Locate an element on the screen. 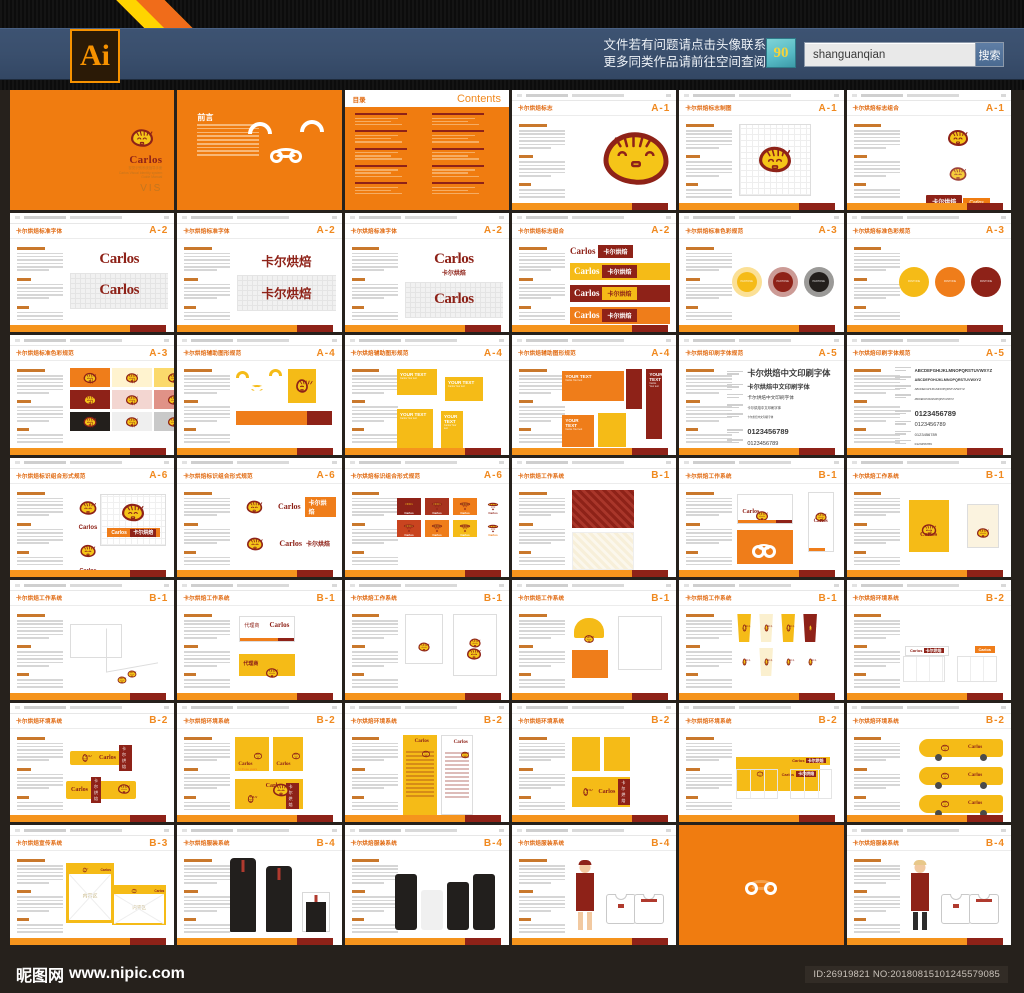  page-code: B-2 is located at coordinates (995, 720).